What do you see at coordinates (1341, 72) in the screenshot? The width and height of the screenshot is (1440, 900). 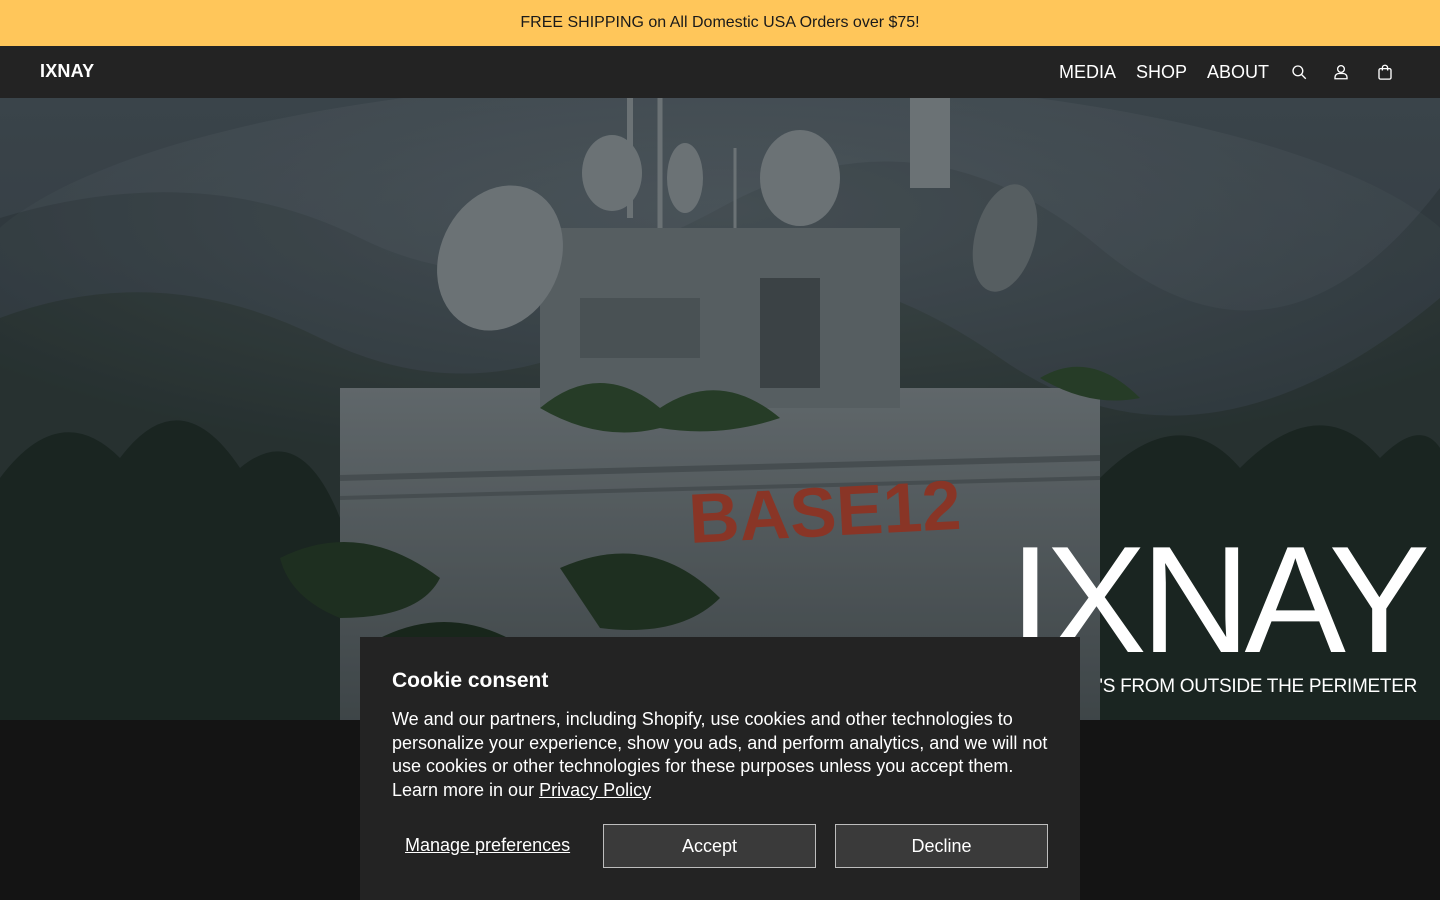 I see `account-icon` at bounding box center [1341, 72].